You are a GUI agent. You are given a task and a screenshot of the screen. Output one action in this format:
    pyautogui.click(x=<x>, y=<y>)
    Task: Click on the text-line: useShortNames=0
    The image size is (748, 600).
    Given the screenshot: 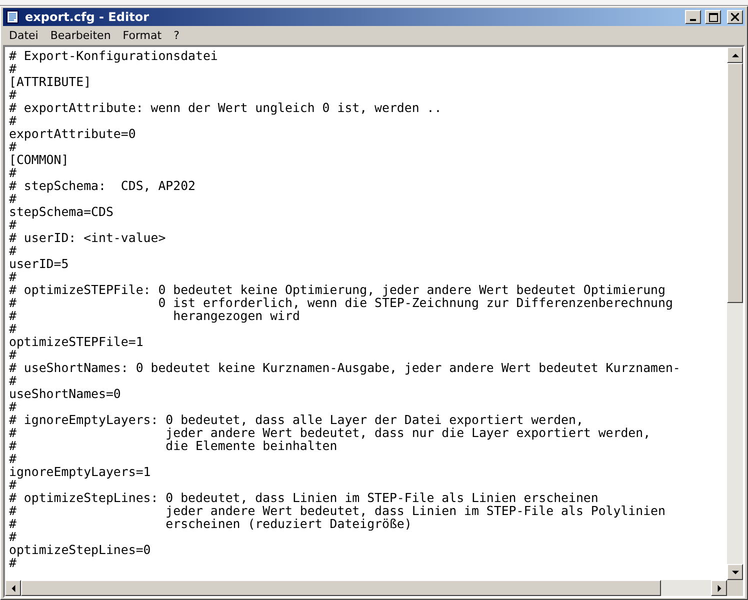 What is the action you would take?
    pyautogui.click(x=65, y=393)
    